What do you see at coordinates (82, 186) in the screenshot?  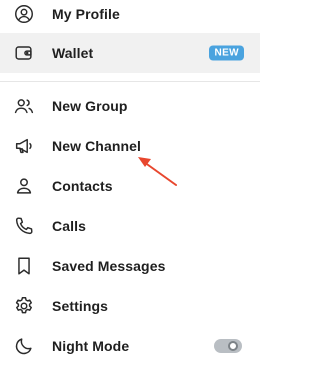 I see `menu-item-label: Contacts` at bounding box center [82, 186].